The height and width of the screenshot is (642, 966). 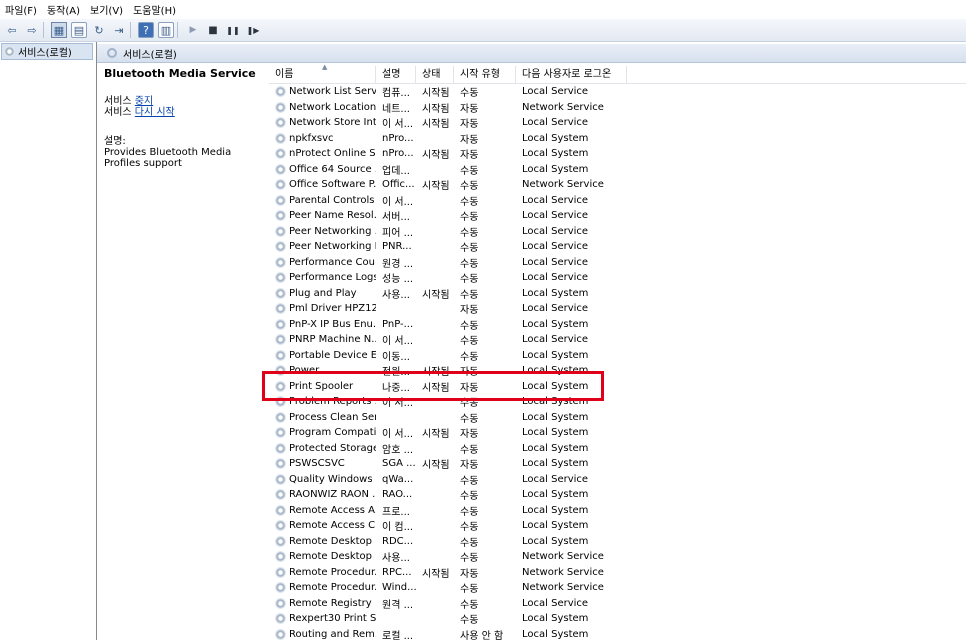 What do you see at coordinates (617, 139) in the screenshot?
I see `table-row: npkfxsvcnPro...자동Local System` at bounding box center [617, 139].